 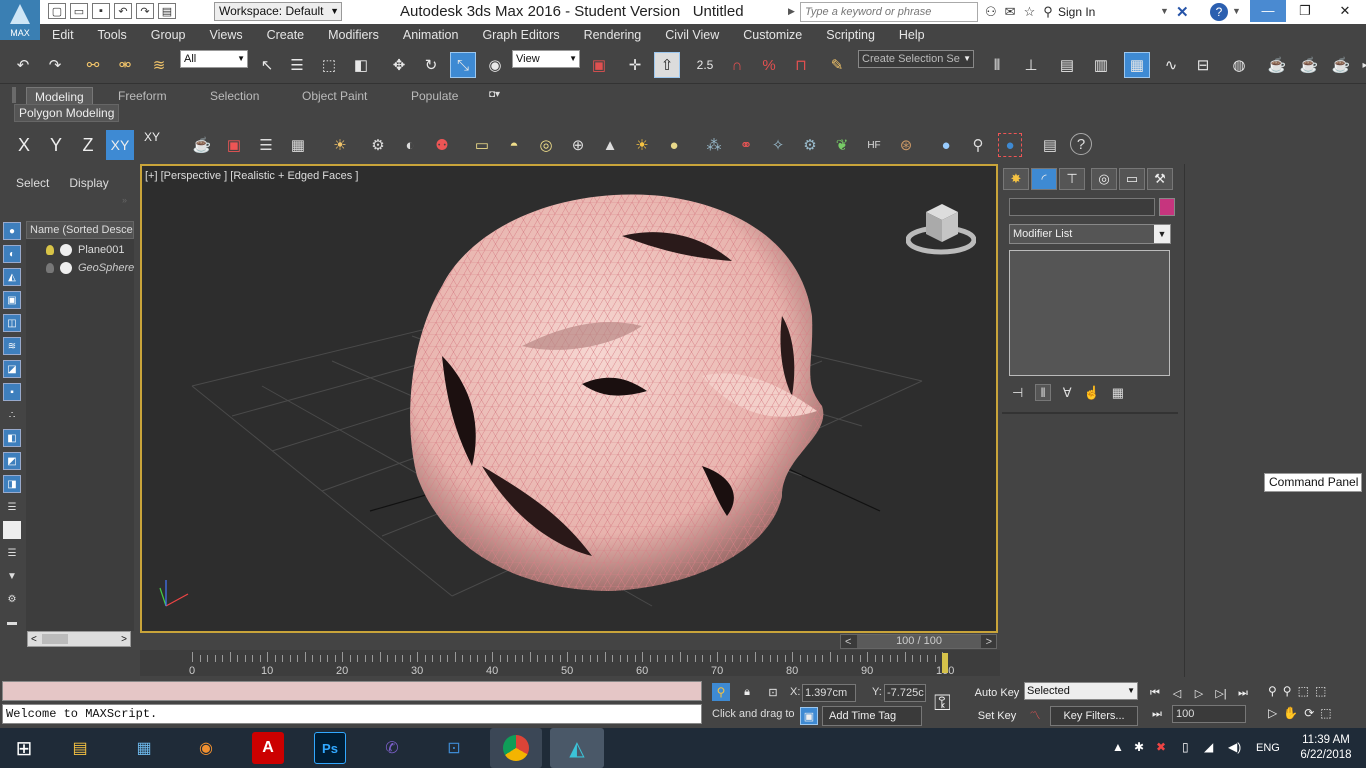 What do you see at coordinates (112, 35) in the screenshot?
I see `menu-tools: Tools` at bounding box center [112, 35].